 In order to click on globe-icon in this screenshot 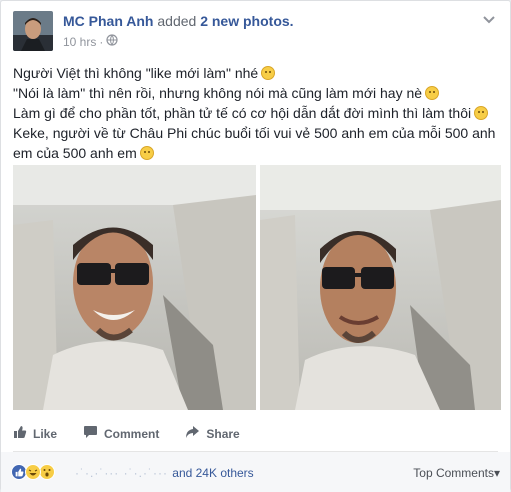, I will do `click(112, 41)`.